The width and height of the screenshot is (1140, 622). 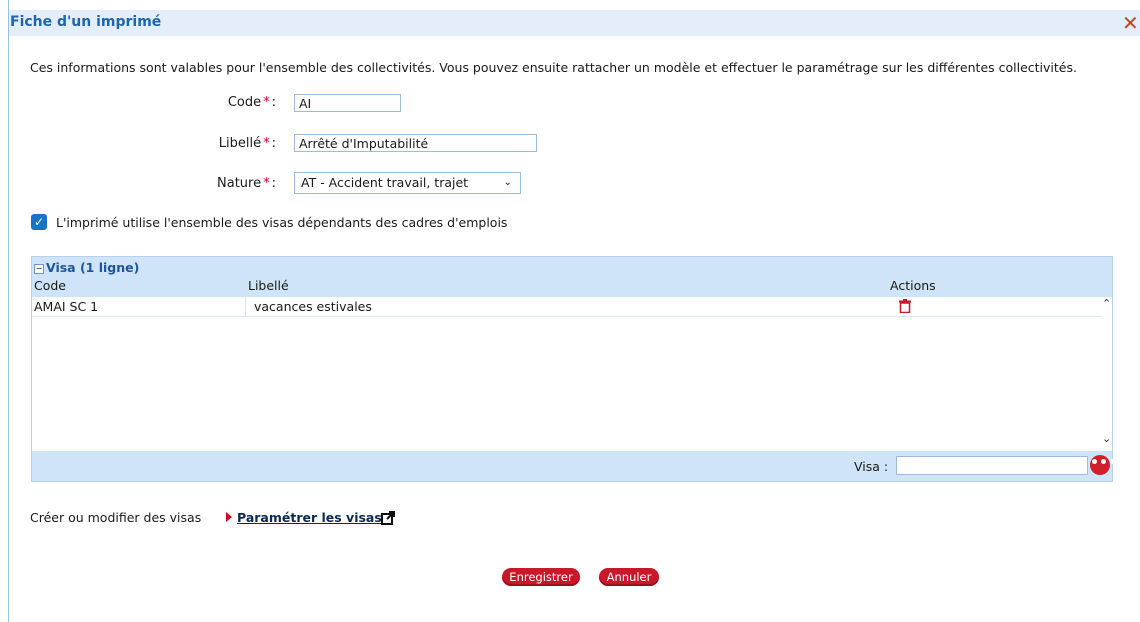 What do you see at coordinates (388, 518) in the screenshot?
I see `external-link-icon` at bounding box center [388, 518].